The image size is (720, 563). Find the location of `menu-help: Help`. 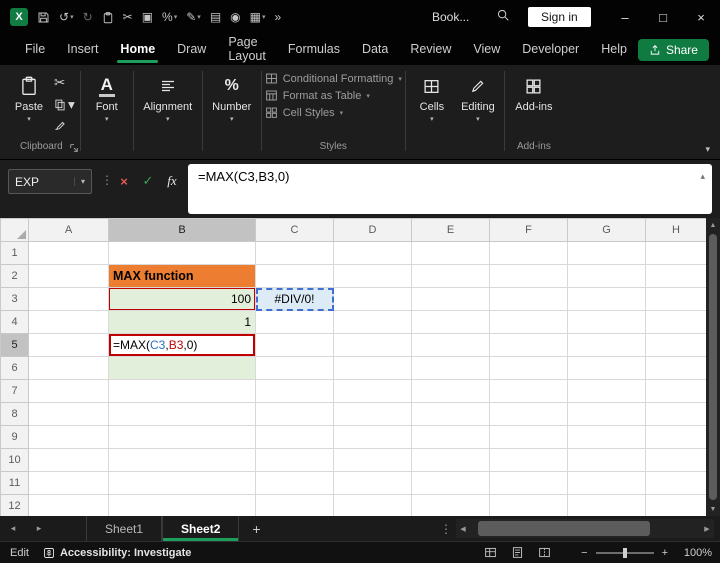

menu-help: Help is located at coordinates (614, 49).